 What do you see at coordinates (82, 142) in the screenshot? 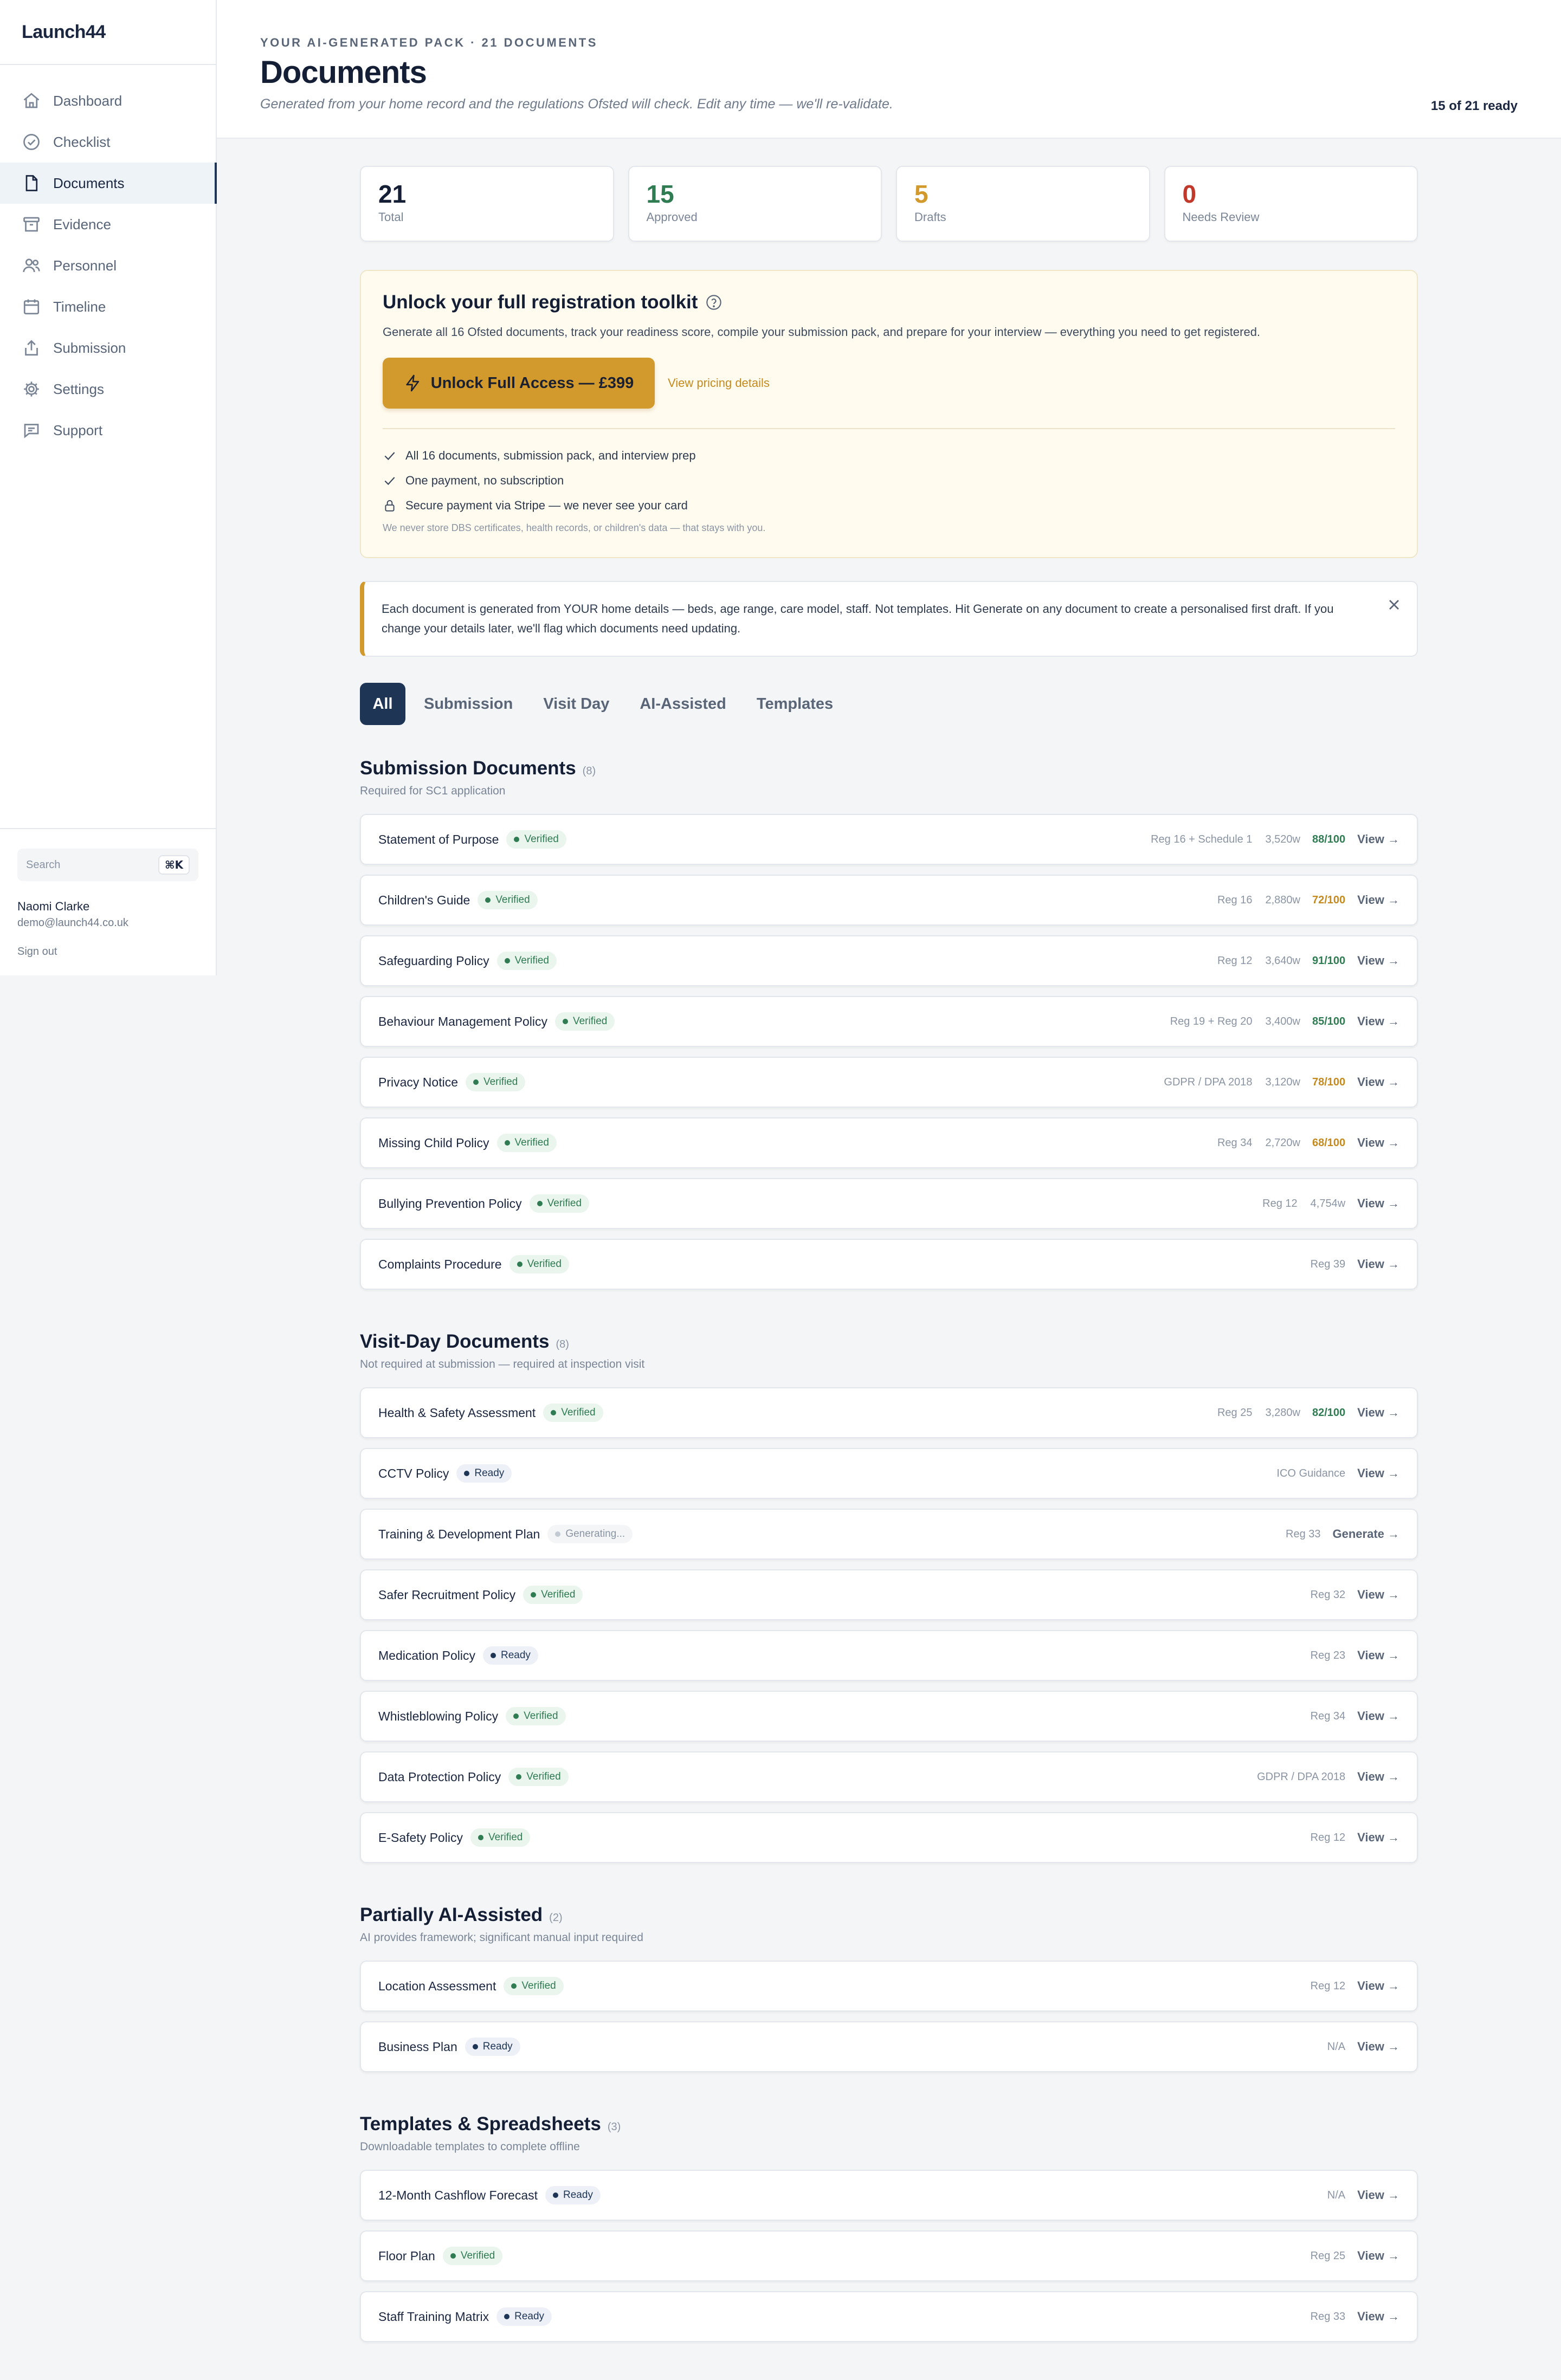
I see `sidebar-item-label: Checklist` at bounding box center [82, 142].